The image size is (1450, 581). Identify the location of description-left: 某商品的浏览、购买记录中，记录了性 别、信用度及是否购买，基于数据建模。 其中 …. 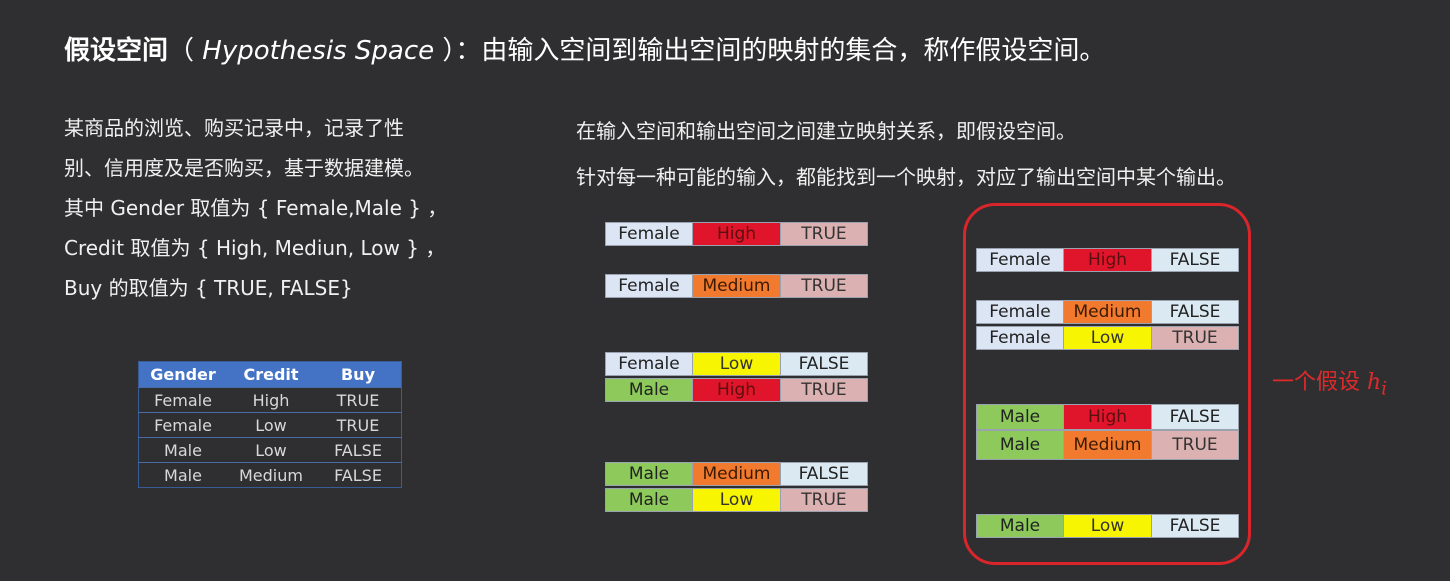
(294, 208).